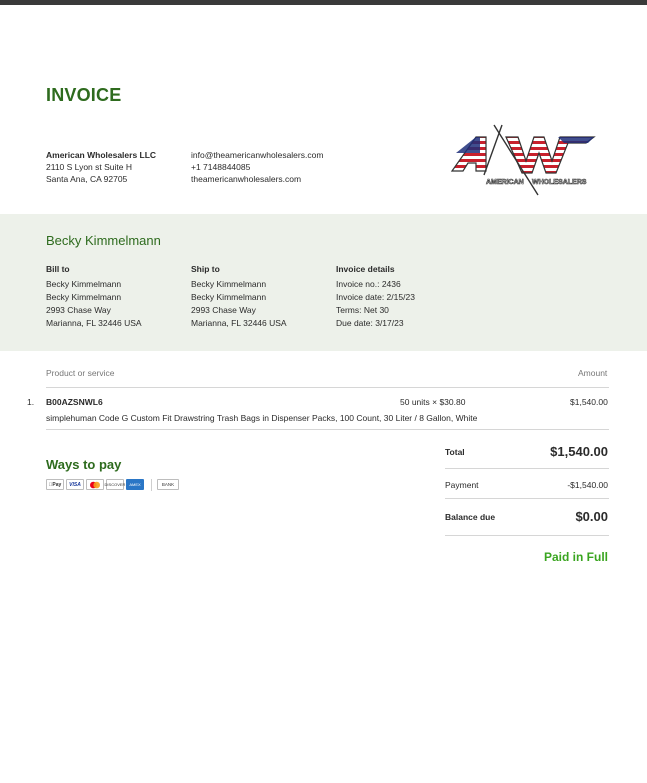  Describe the element at coordinates (433, 402) in the screenshot. I see `item-quantity: 50 units × $30.80` at that location.